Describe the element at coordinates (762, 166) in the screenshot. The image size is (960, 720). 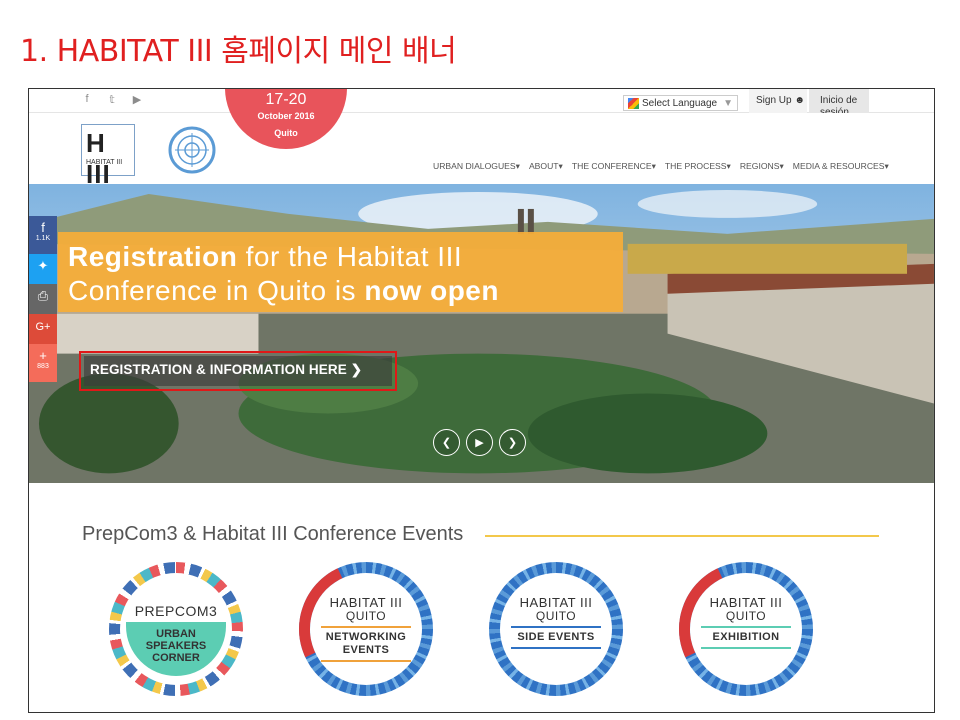
I see `nav-regions: REGIONS▾` at that location.